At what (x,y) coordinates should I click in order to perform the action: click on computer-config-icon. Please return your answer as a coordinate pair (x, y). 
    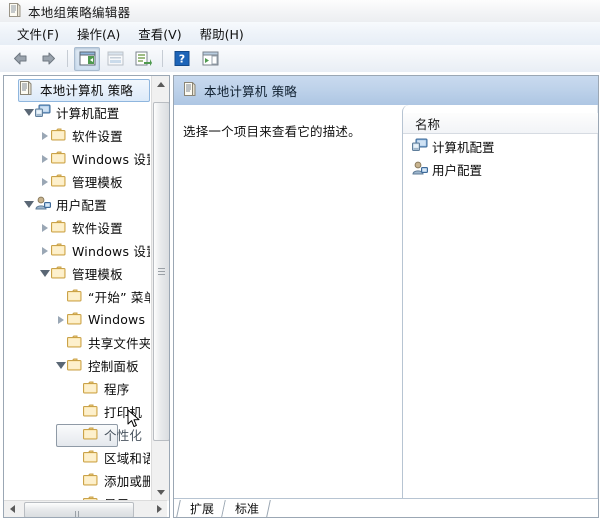
    Looking at the image, I should click on (43, 112).